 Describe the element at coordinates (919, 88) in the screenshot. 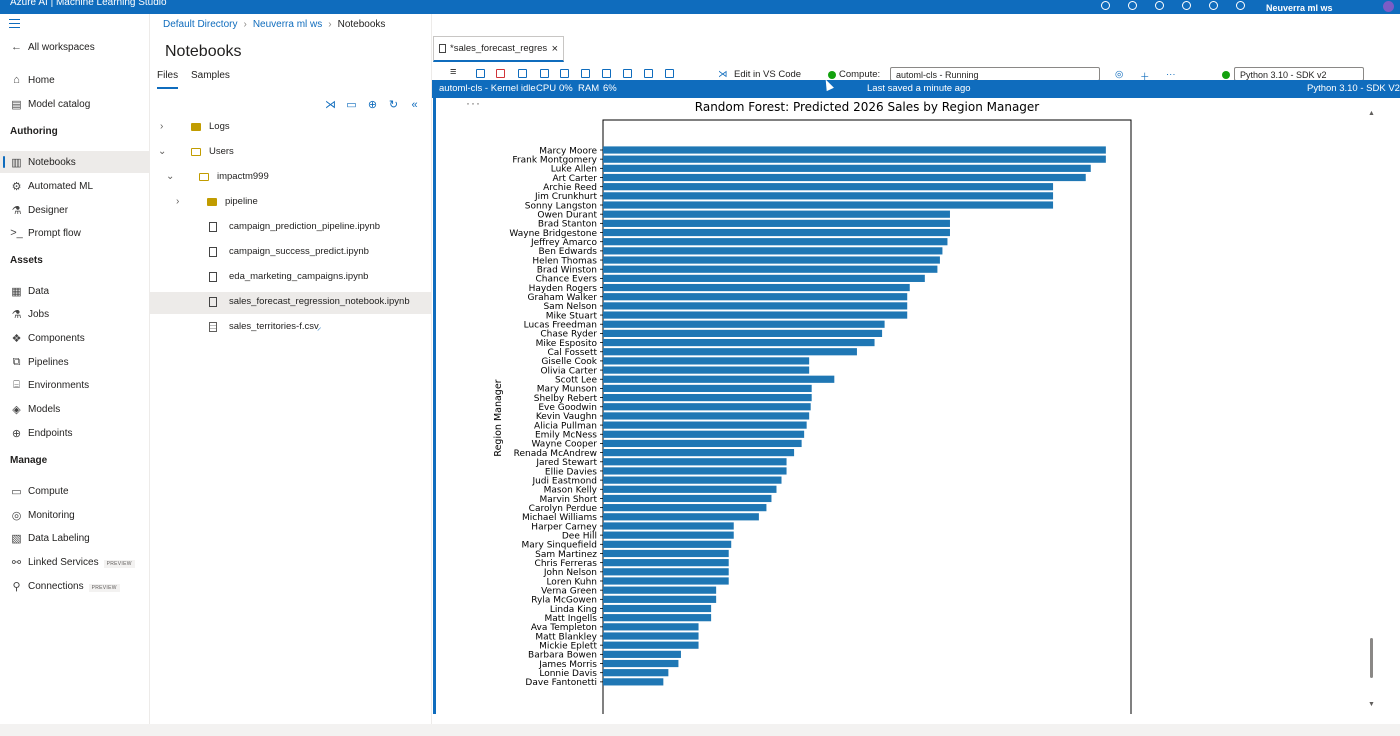

I see `save-status: Last saved a minute ago` at that location.